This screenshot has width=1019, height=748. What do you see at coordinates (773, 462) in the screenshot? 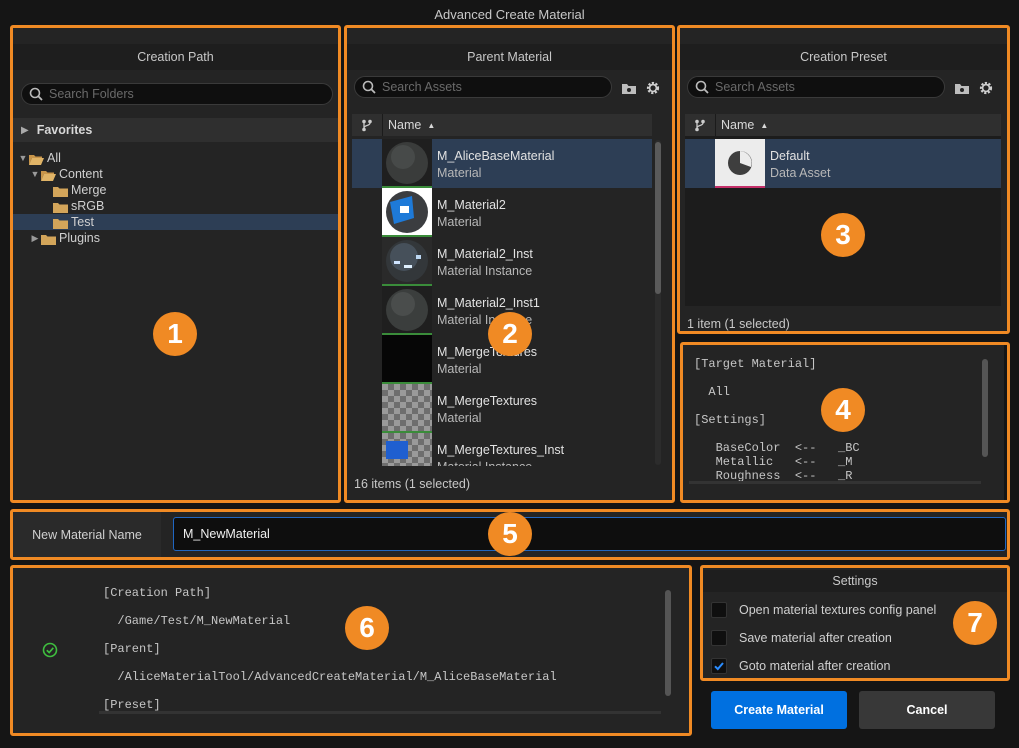
I see `preset-detail-line: Metallic <-- _M` at bounding box center [773, 462].